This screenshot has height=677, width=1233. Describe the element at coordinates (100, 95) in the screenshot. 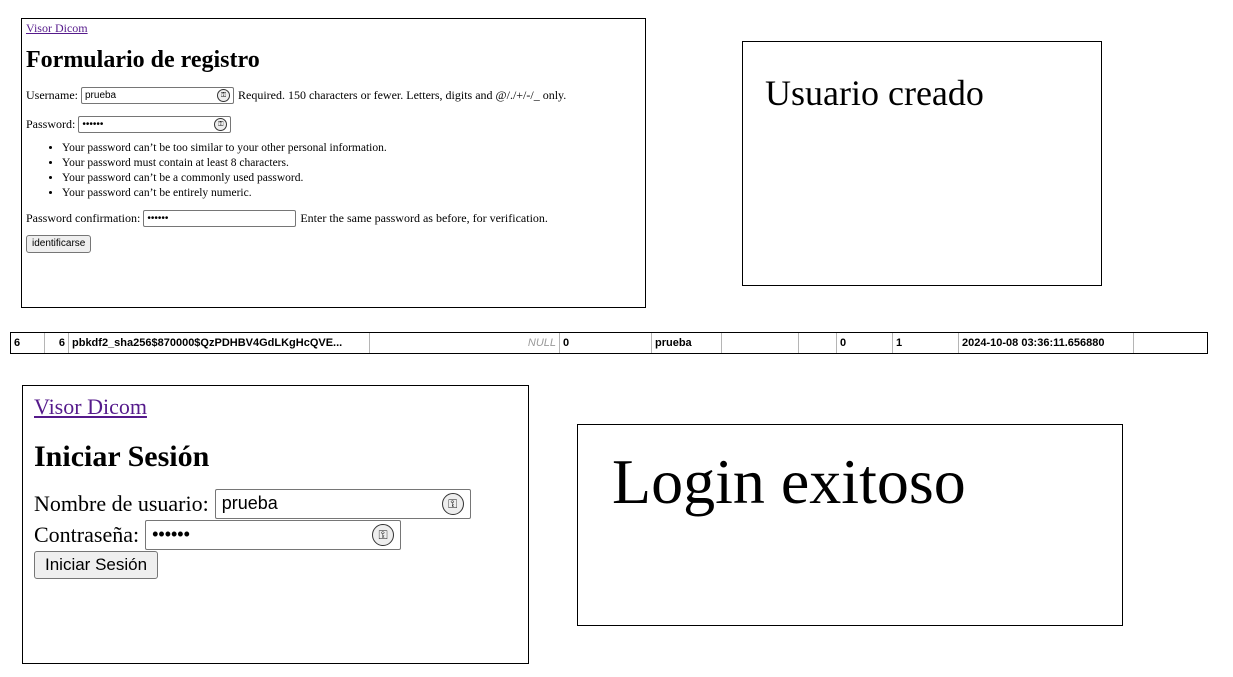

I see `username-value: prueba` at that location.